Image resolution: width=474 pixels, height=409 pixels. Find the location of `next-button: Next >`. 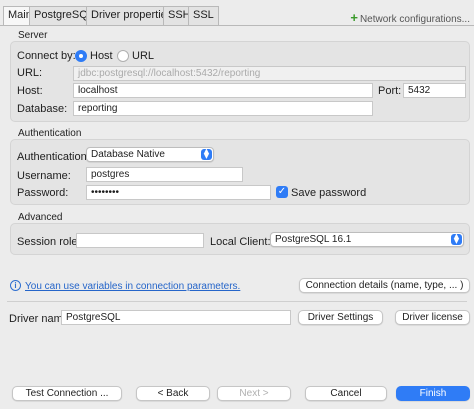

next-button: Next > is located at coordinates (254, 393).